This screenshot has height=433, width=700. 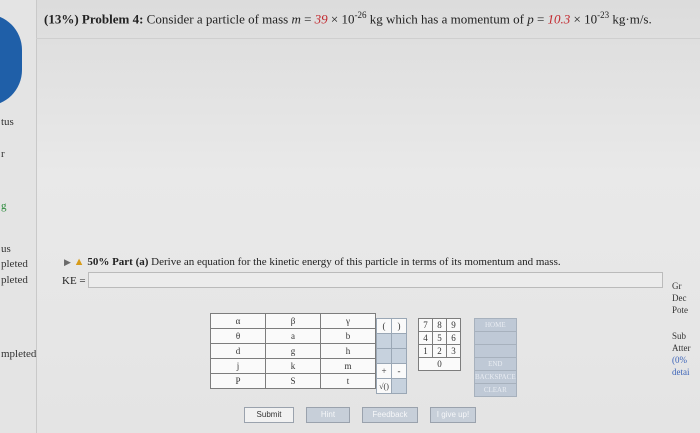 What do you see at coordinates (453, 325) in the screenshot?
I see `key-9: 9` at bounding box center [453, 325].